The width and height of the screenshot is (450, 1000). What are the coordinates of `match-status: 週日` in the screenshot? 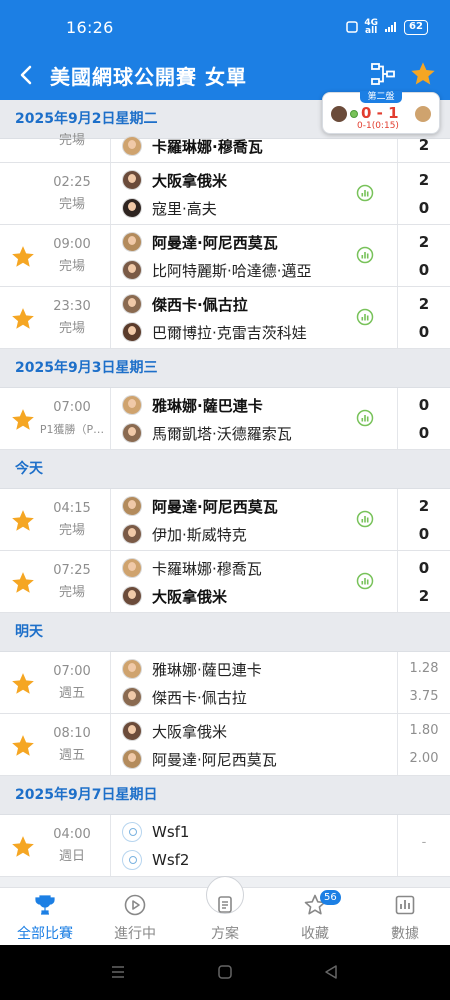 It's located at (71, 856).